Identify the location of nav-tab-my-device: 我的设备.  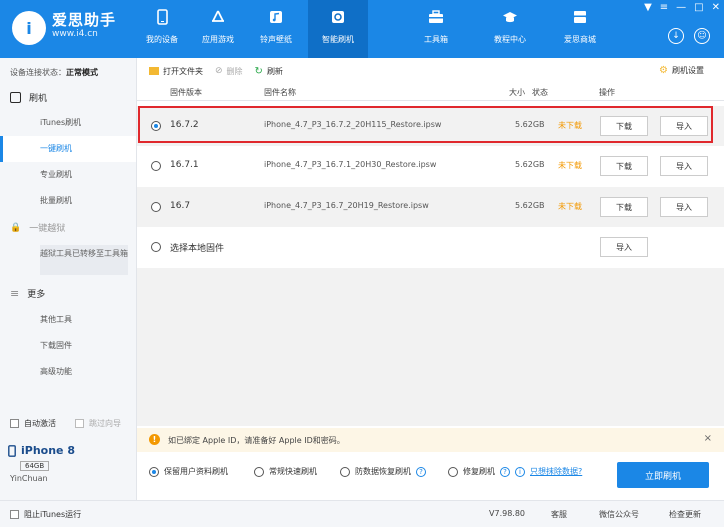
(162, 29).